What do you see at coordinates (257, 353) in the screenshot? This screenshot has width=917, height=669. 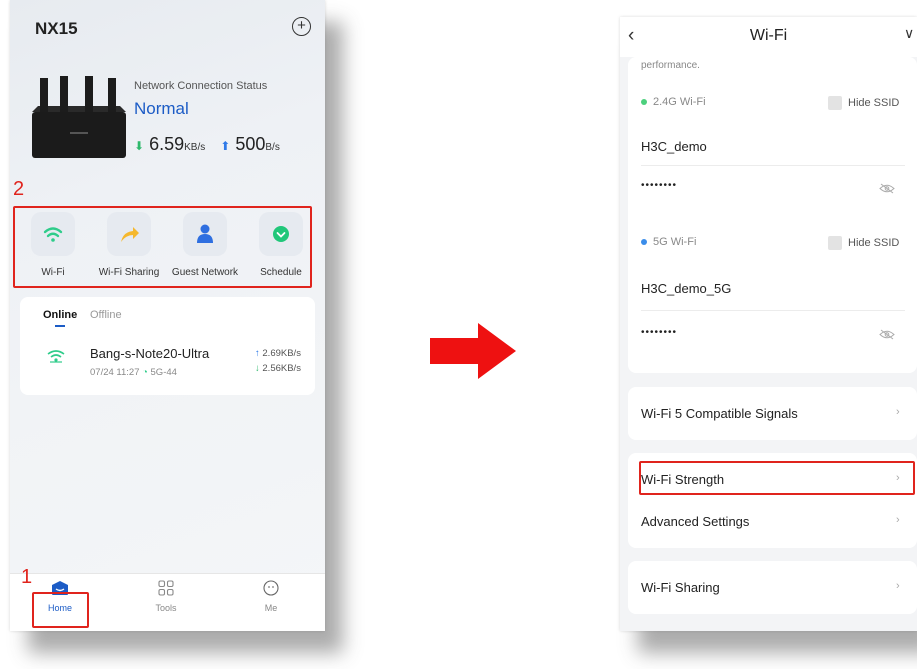 I see `up-arrow-icon: ↑` at bounding box center [257, 353].